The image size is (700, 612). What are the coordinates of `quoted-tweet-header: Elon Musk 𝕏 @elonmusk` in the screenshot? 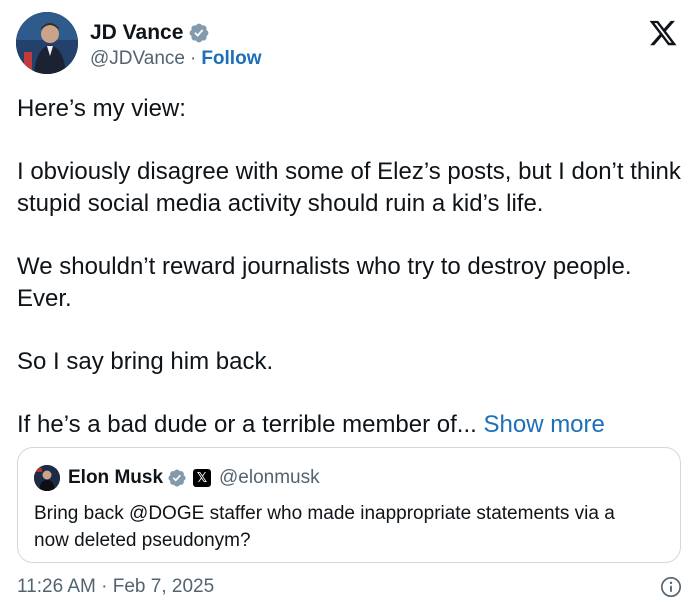 It's located at (177, 478).